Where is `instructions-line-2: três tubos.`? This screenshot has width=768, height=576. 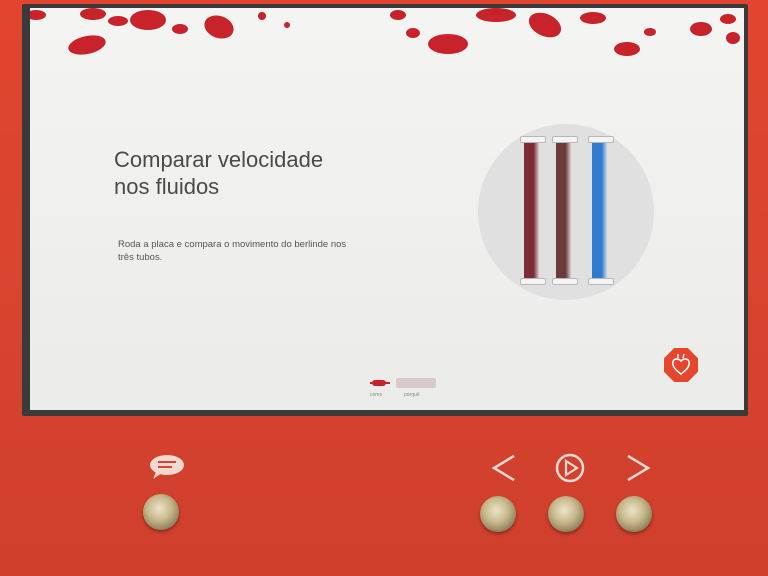
instructions-line-2: três tubos. is located at coordinates (140, 257).